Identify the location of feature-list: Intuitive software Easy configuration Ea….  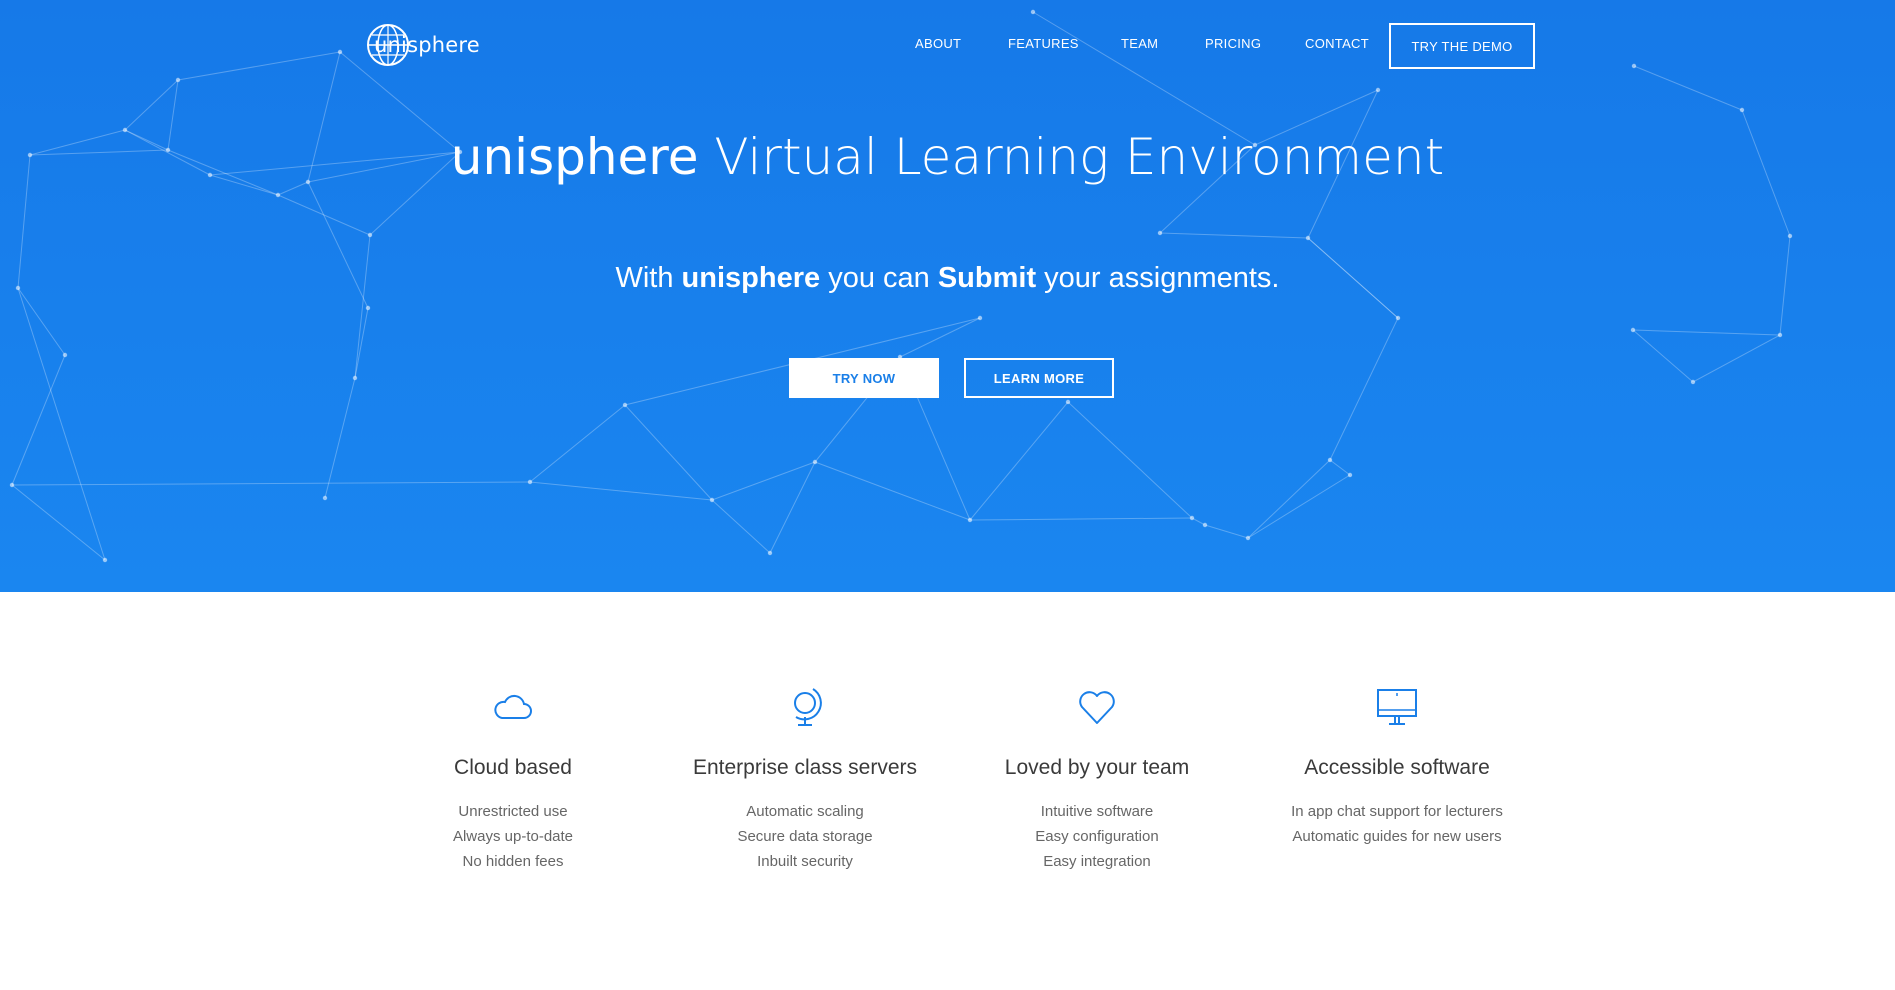
(1097, 836).